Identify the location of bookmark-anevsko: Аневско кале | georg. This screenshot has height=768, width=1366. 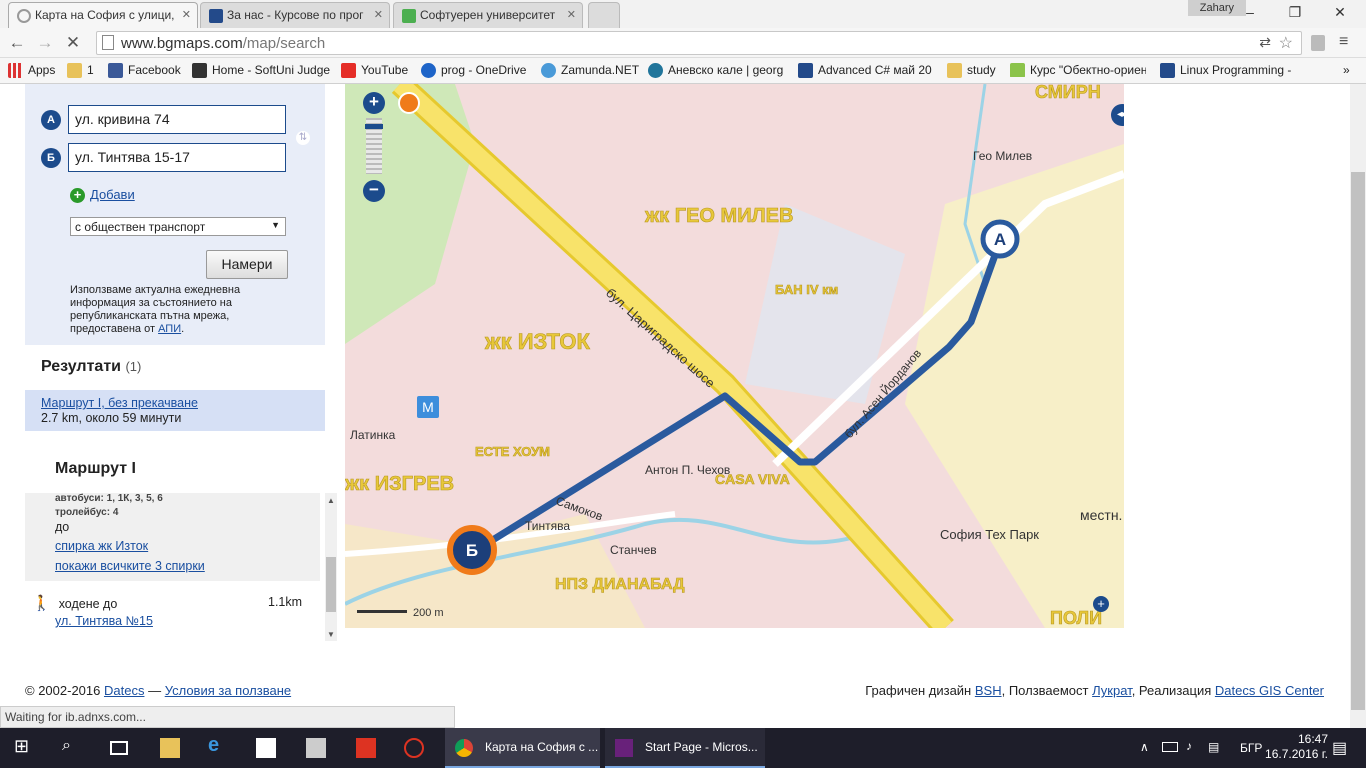
(715, 70).